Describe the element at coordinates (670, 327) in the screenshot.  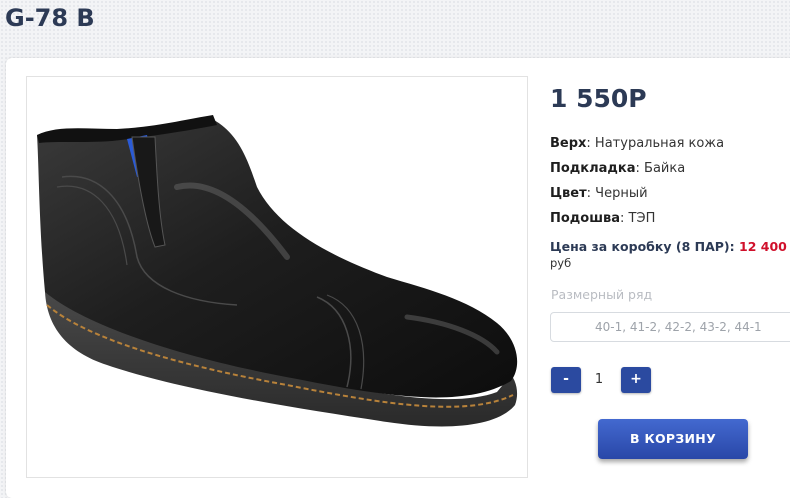
I see `size-range-field: 40-1, 41-2, 42-2, 43-2, 44-1` at that location.